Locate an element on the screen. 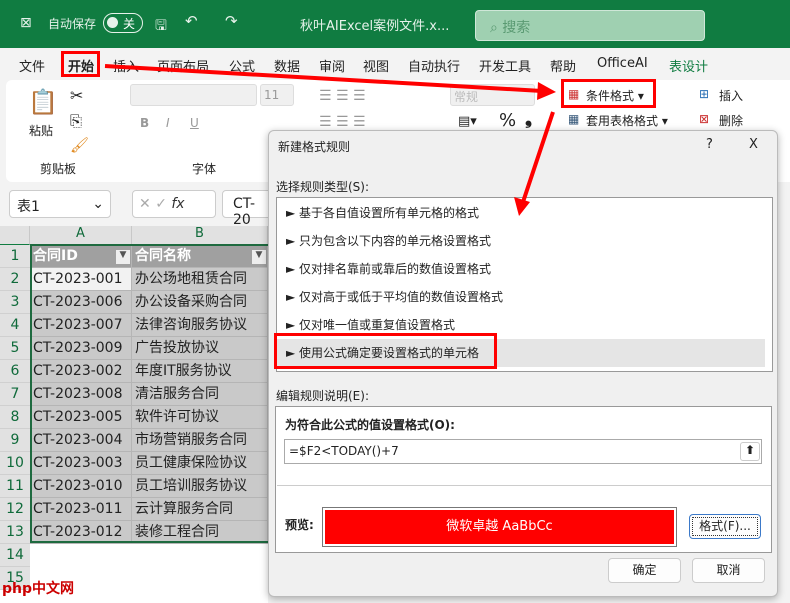 This screenshot has height=603, width=790. arrow-home-to-conditional-format is located at coordinates (330, 82).